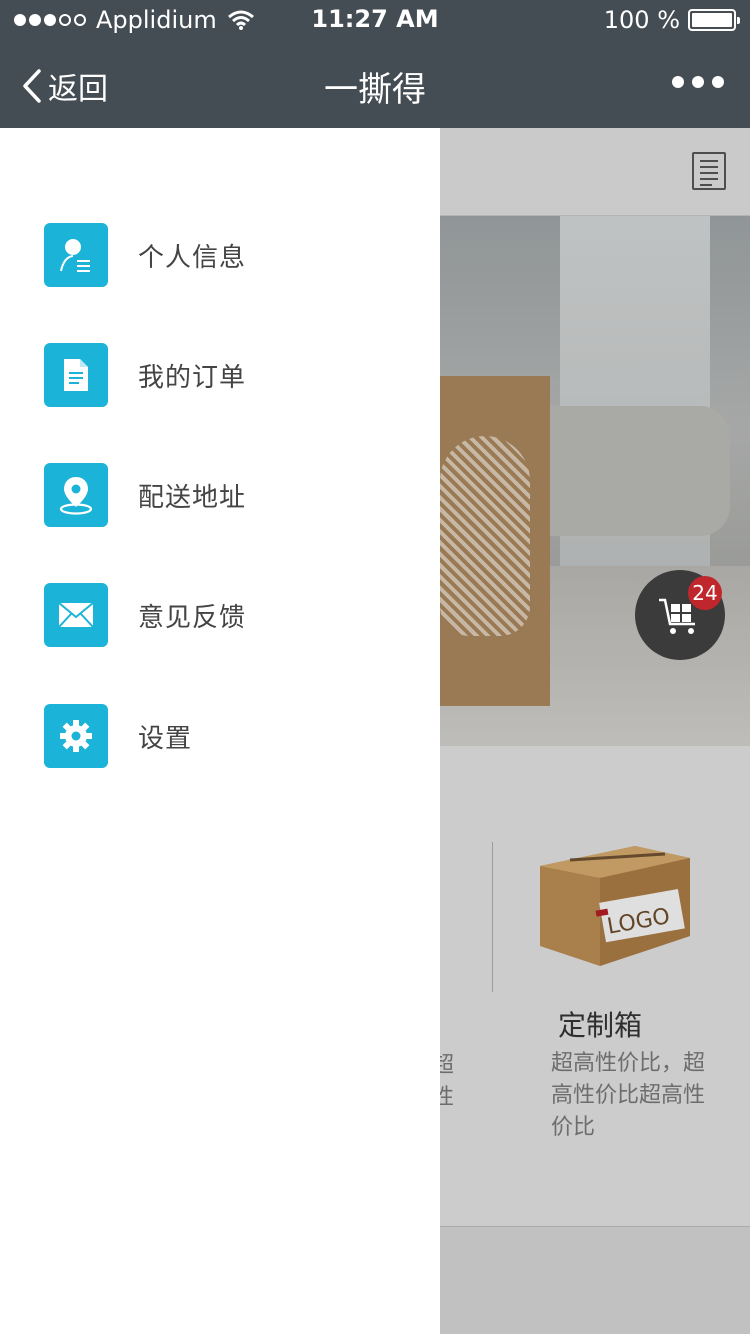 This screenshot has width=750, height=1334. What do you see at coordinates (375, 90) in the screenshot?
I see `page-title: 一撕得` at bounding box center [375, 90].